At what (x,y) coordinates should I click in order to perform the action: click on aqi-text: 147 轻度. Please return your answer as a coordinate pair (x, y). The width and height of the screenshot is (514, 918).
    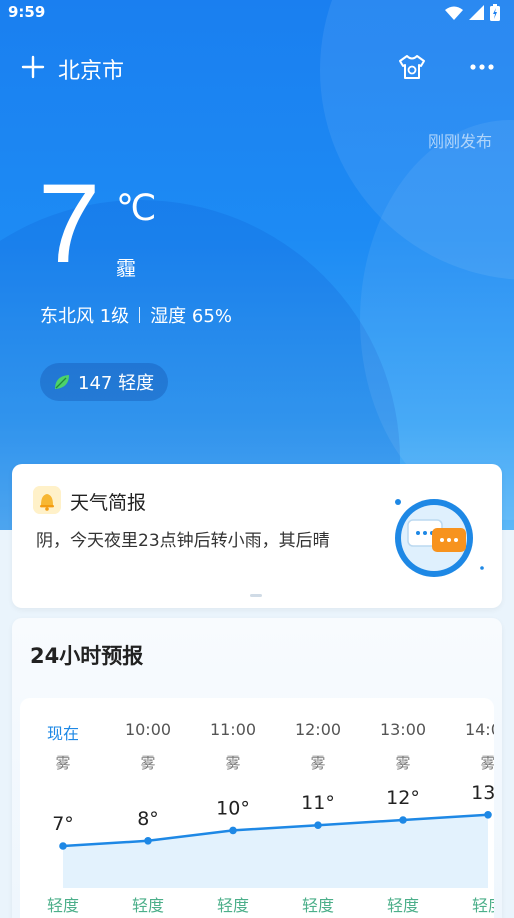
    Looking at the image, I should click on (116, 383).